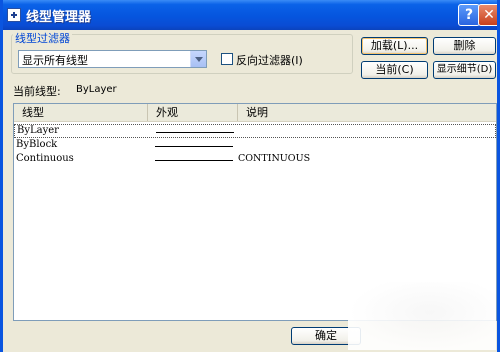 Image resolution: width=500 pixels, height=352 pixels. I want to click on linetype-name: Continuous, so click(45, 158).